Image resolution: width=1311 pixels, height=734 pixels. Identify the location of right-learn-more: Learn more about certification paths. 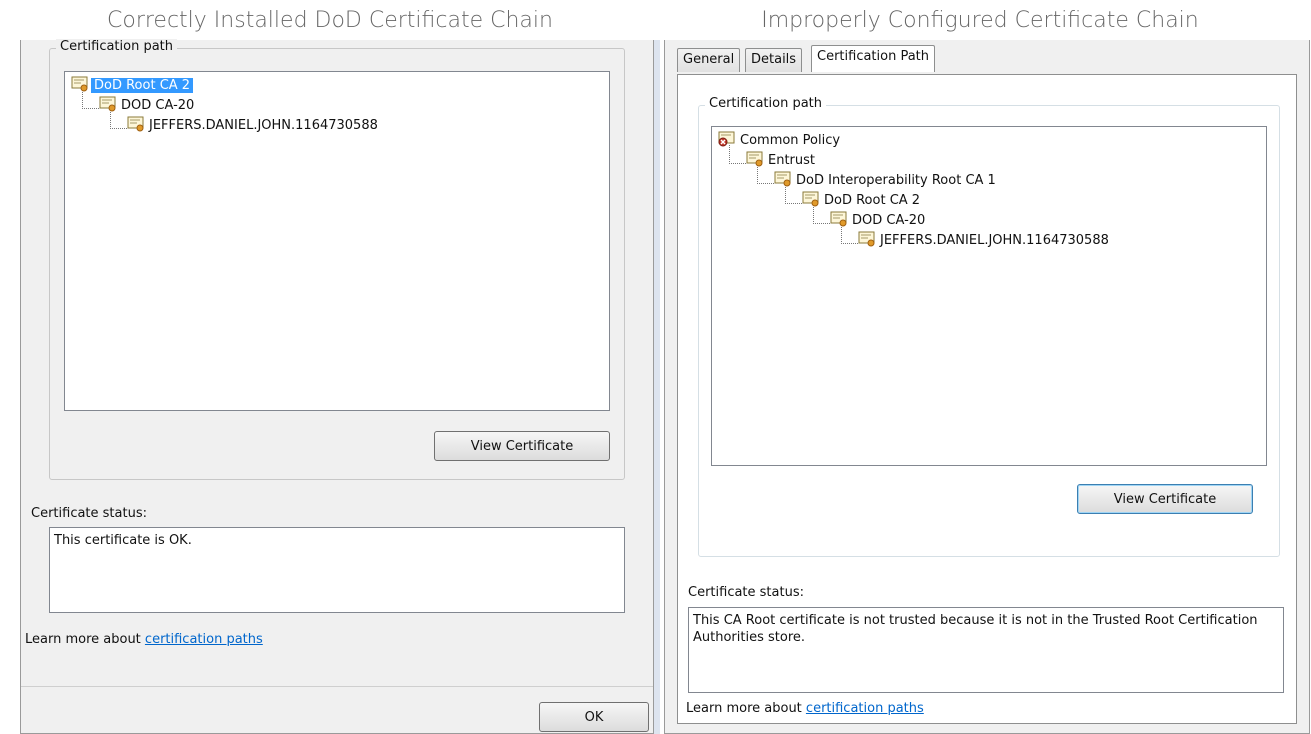
(805, 708).